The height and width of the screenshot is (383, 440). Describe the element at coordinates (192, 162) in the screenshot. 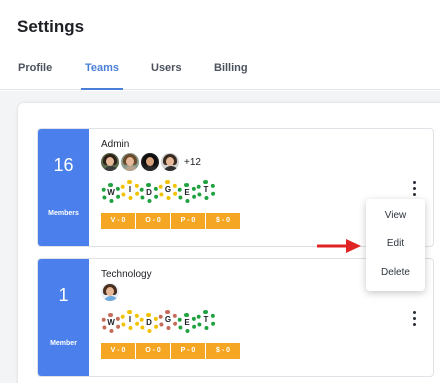

I see `extra-members-count: +12` at that location.